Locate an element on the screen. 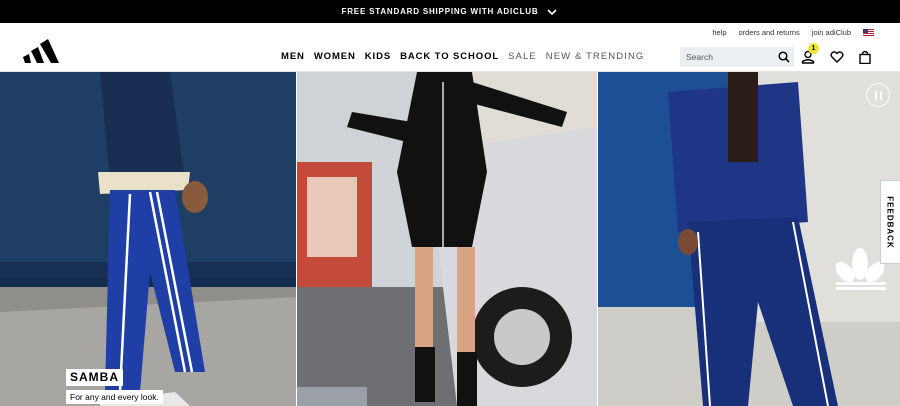  orders-returns-link: orders and returns is located at coordinates (769, 32).